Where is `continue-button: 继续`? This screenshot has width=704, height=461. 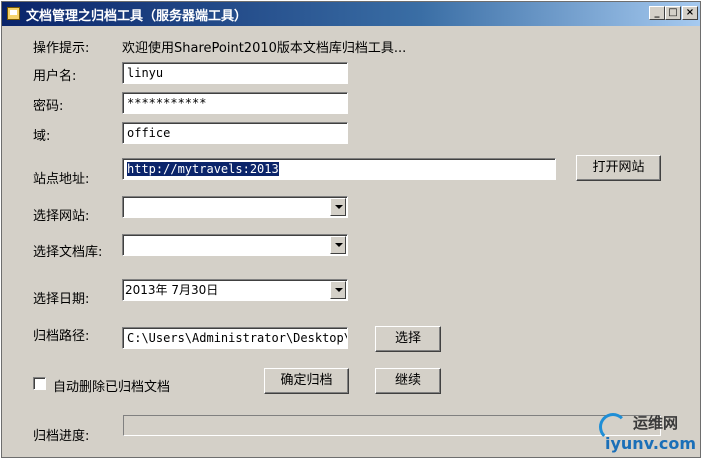
continue-button: 继续 is located at coordinates (408, 381).